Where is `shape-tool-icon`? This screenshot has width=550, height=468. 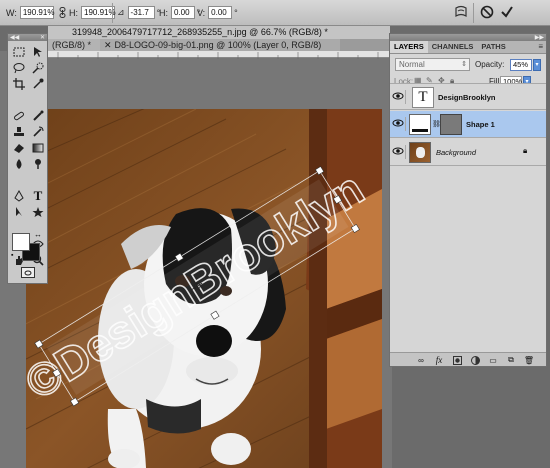 shape-tool-icon is located at coordinates (38, 212).